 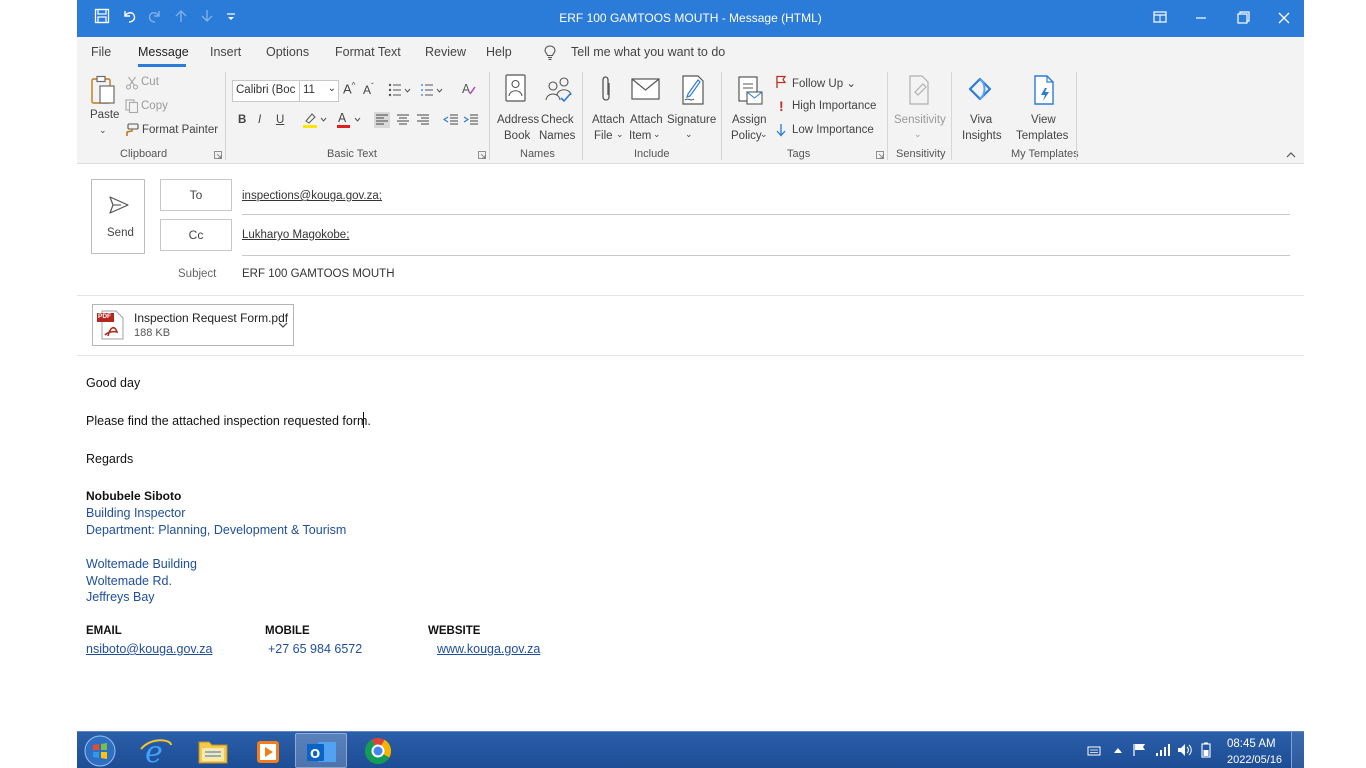 What do you see at coordinates (799, 154) in the screenshot?
I see `tags-group-label: Tags` at bounding box center [799, 154].